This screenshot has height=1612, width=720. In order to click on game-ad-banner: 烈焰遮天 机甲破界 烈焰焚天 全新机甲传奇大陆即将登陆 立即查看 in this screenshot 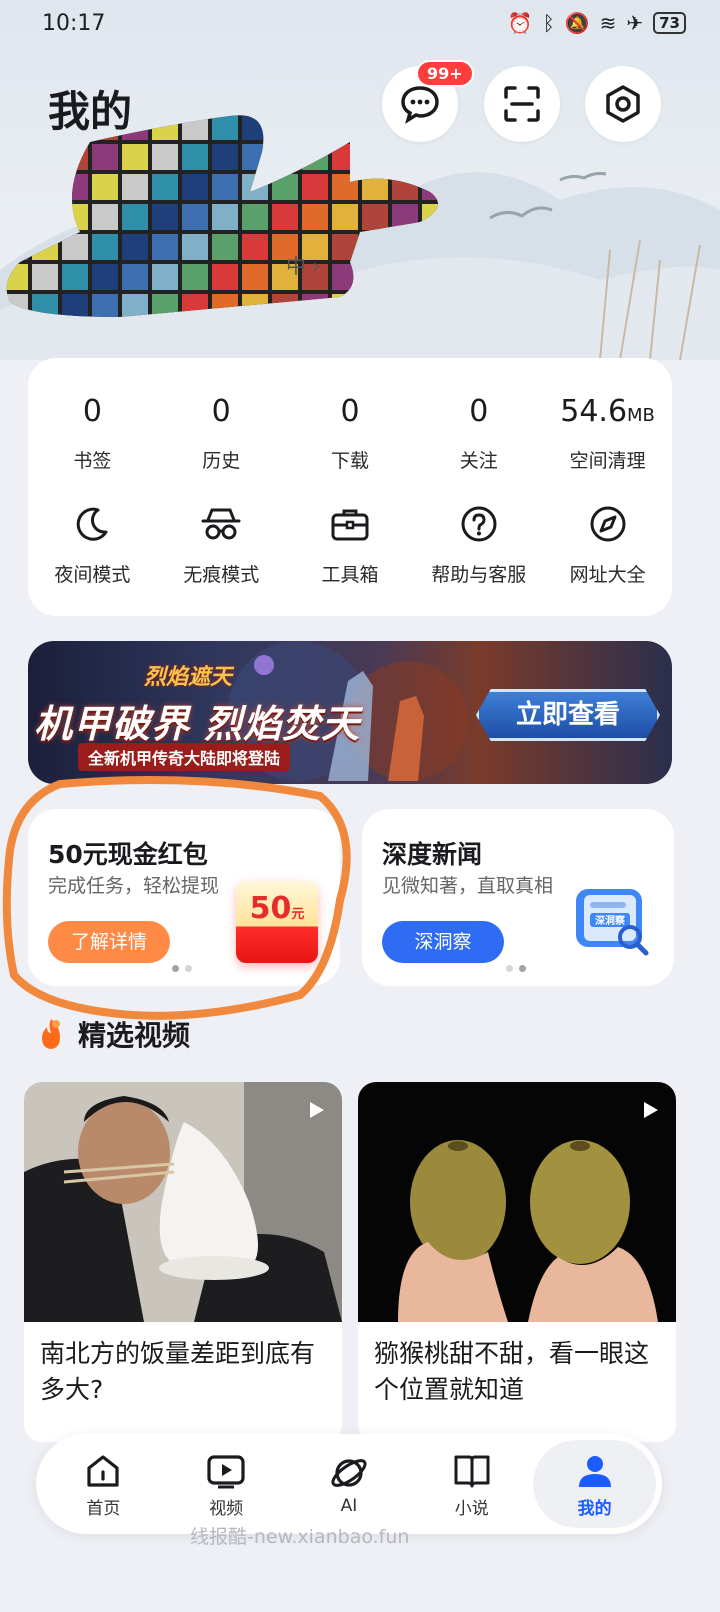, I will do `click(350, 712)`.